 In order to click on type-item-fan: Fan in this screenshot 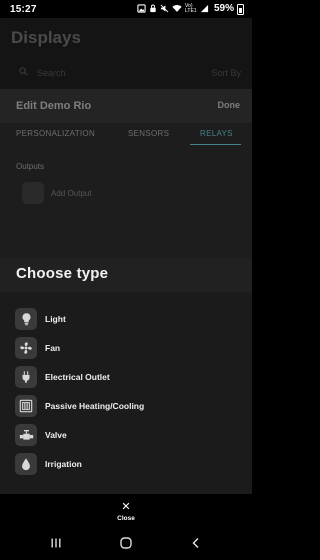, I will do `click(37, 348)`.